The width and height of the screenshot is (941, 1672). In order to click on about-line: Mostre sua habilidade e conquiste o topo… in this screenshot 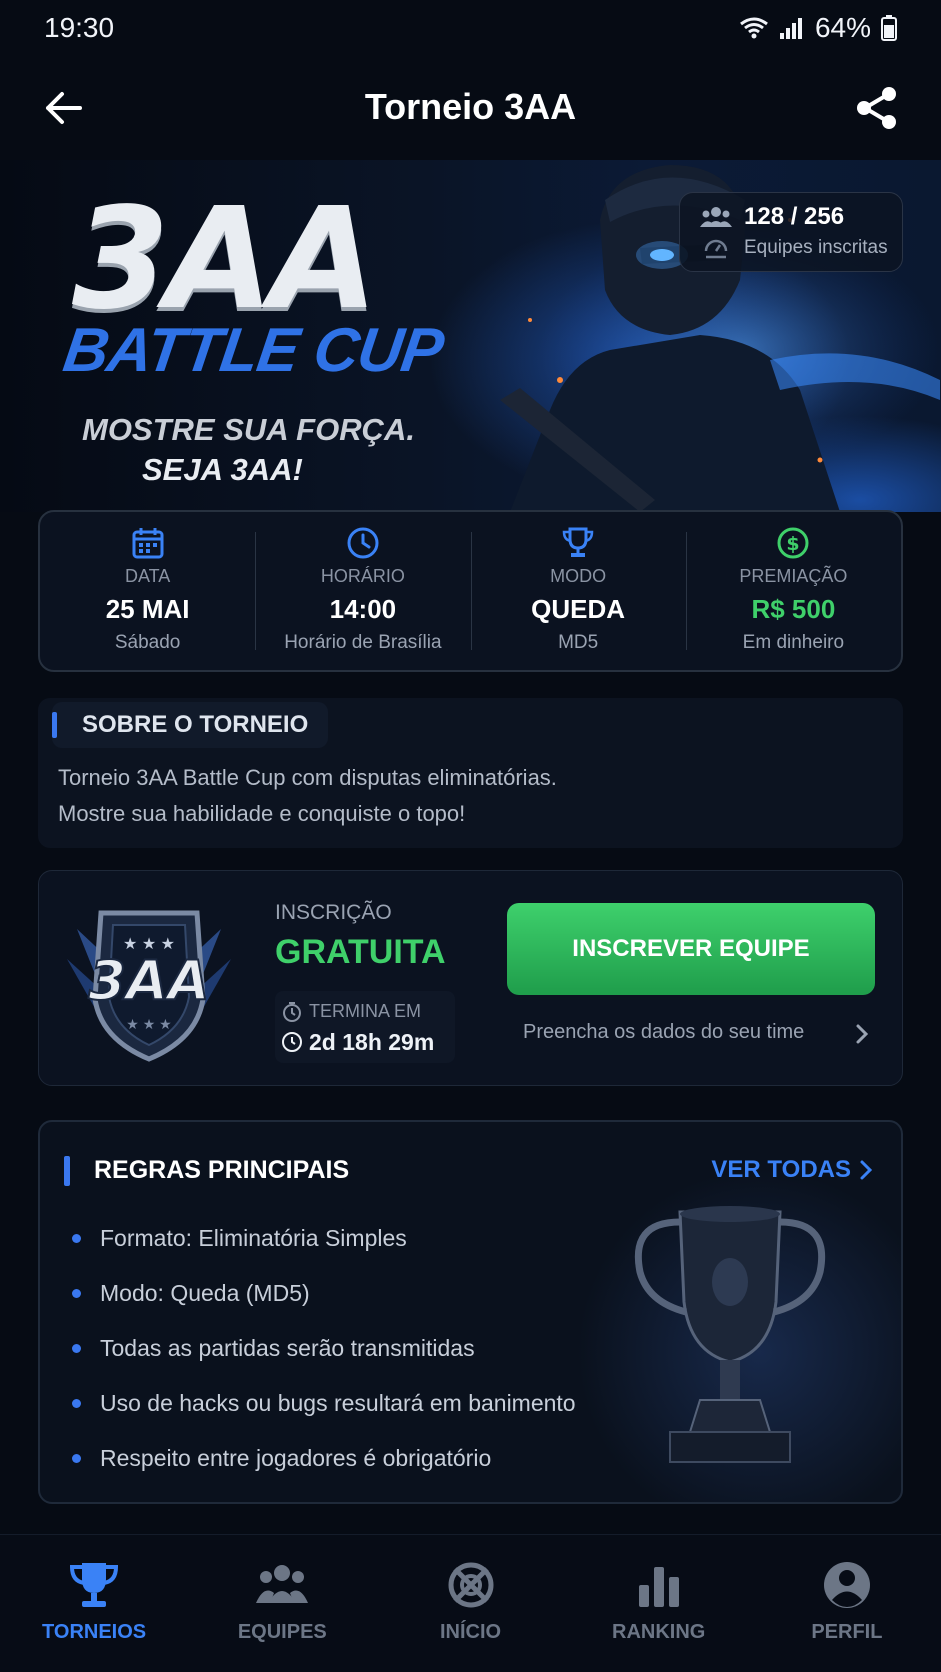, I will do `click(262, 813)`.